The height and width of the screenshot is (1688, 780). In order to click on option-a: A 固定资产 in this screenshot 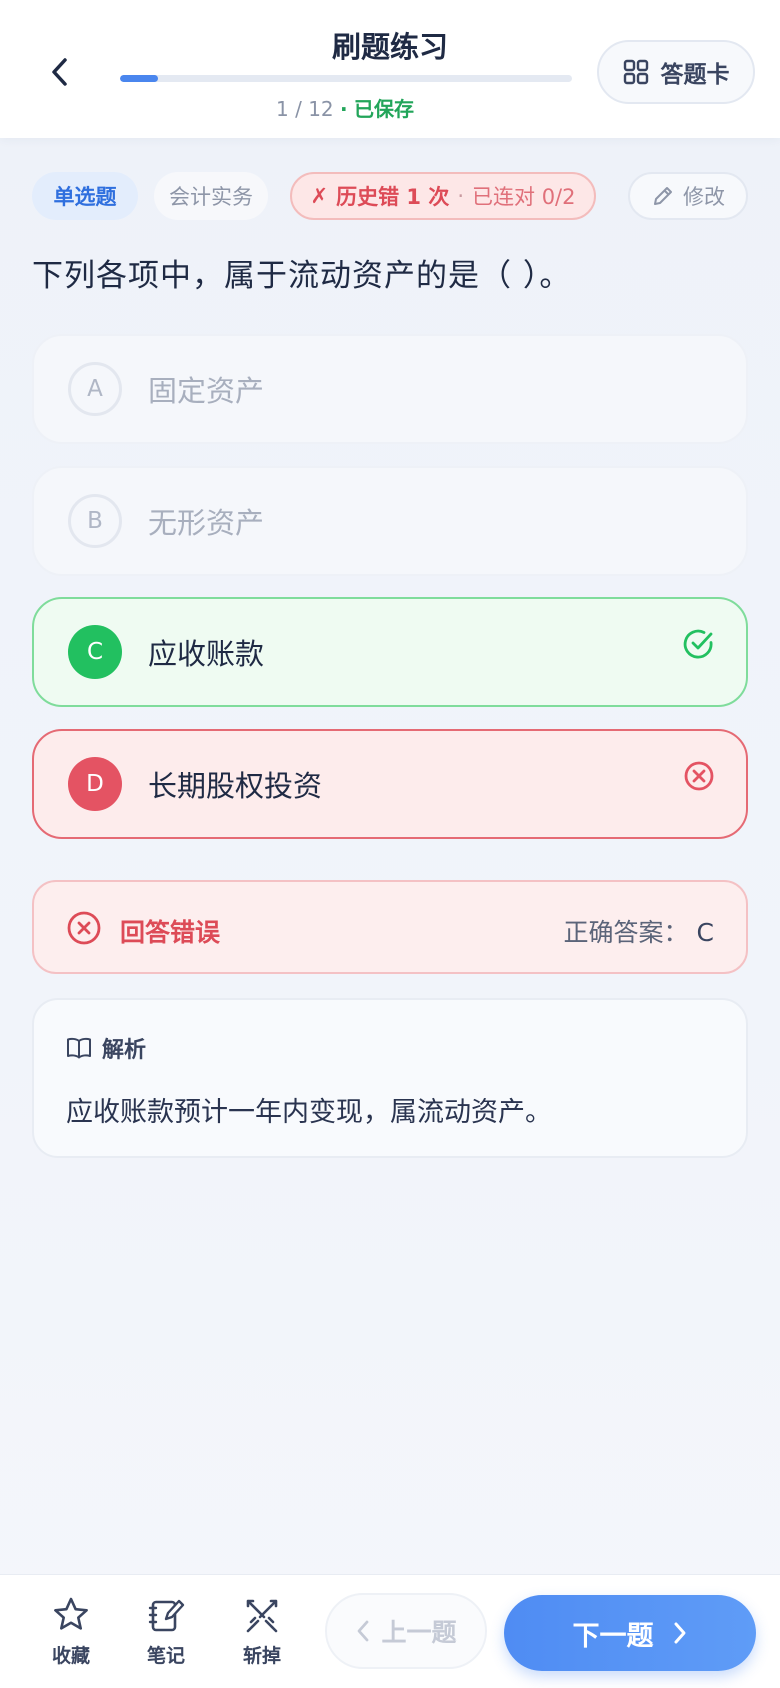, I will do `click(390, 389)`.